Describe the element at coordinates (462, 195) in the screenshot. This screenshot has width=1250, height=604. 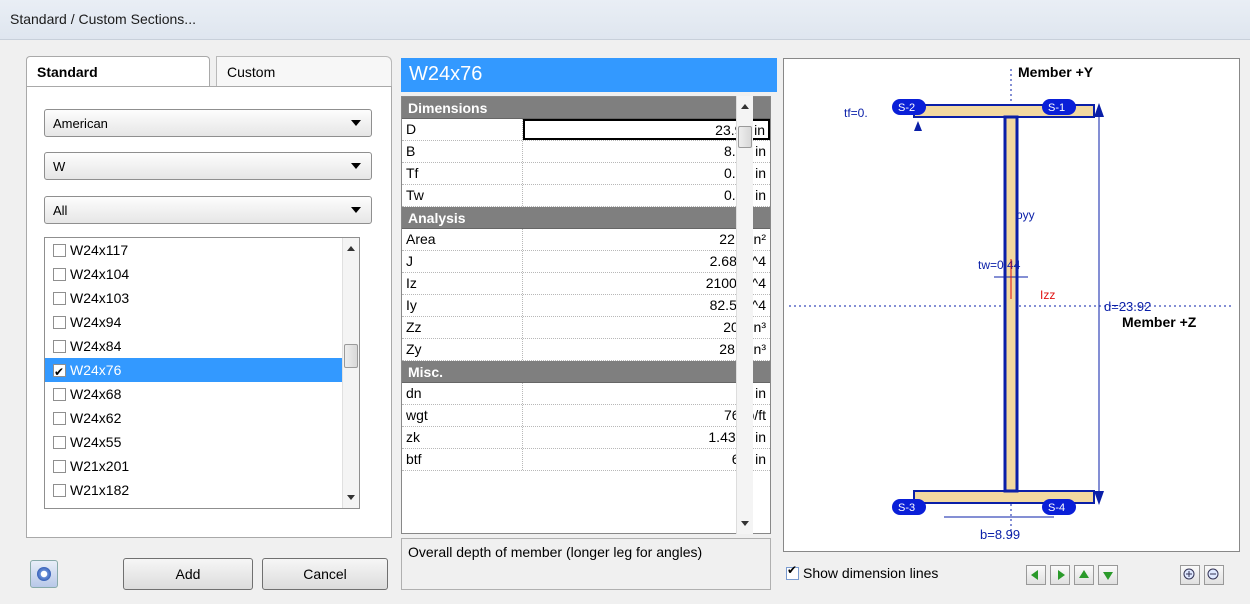
I see `grid-key: Tw` at that location.